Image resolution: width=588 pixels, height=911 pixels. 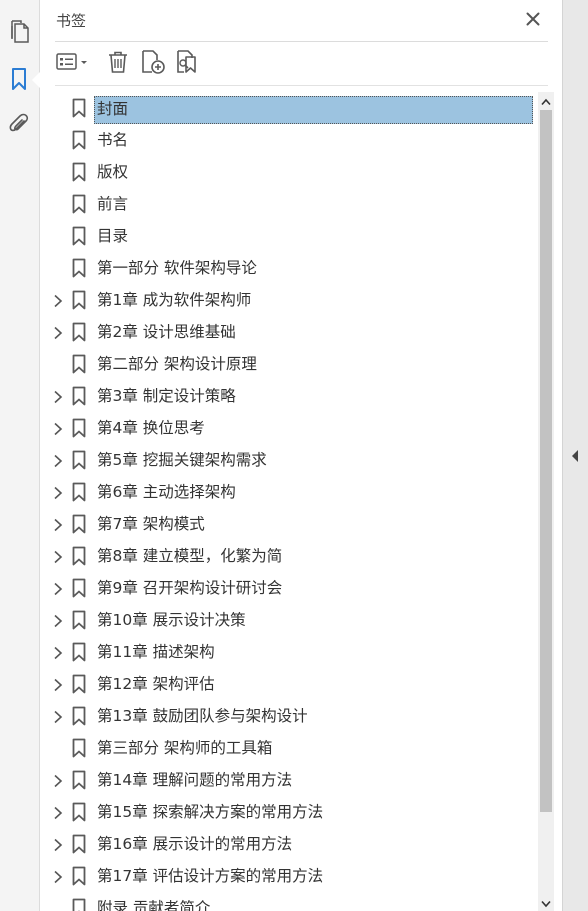 I want to click on bookmark-row: 第一部分 软件架构导论, so click(x=289, y=268).